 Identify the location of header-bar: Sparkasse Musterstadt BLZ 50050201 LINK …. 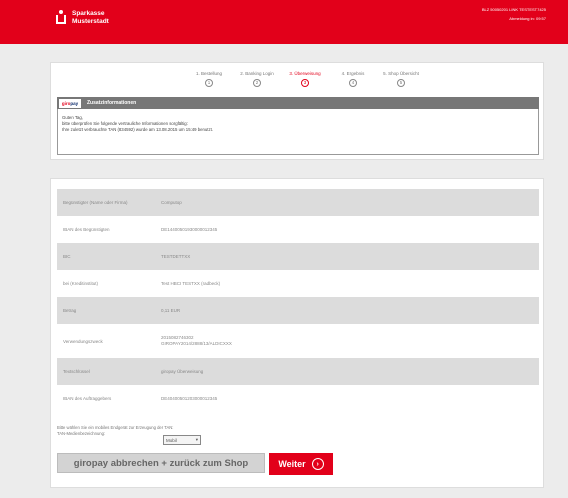
(284, 22).